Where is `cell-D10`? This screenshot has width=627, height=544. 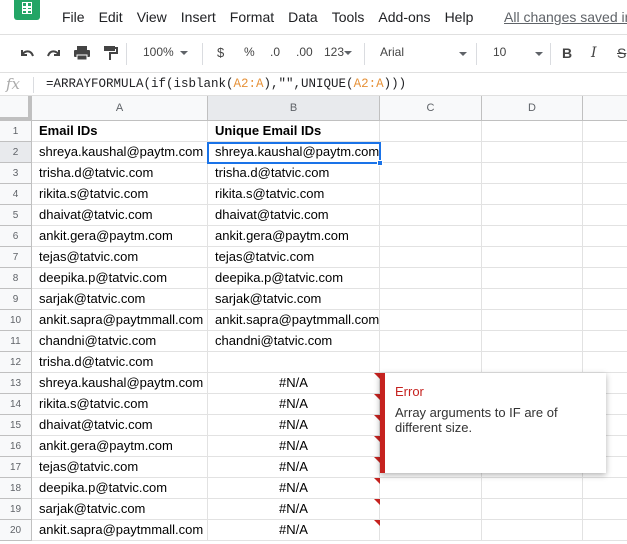
cell-D10 is located at coordinates (532, 320).